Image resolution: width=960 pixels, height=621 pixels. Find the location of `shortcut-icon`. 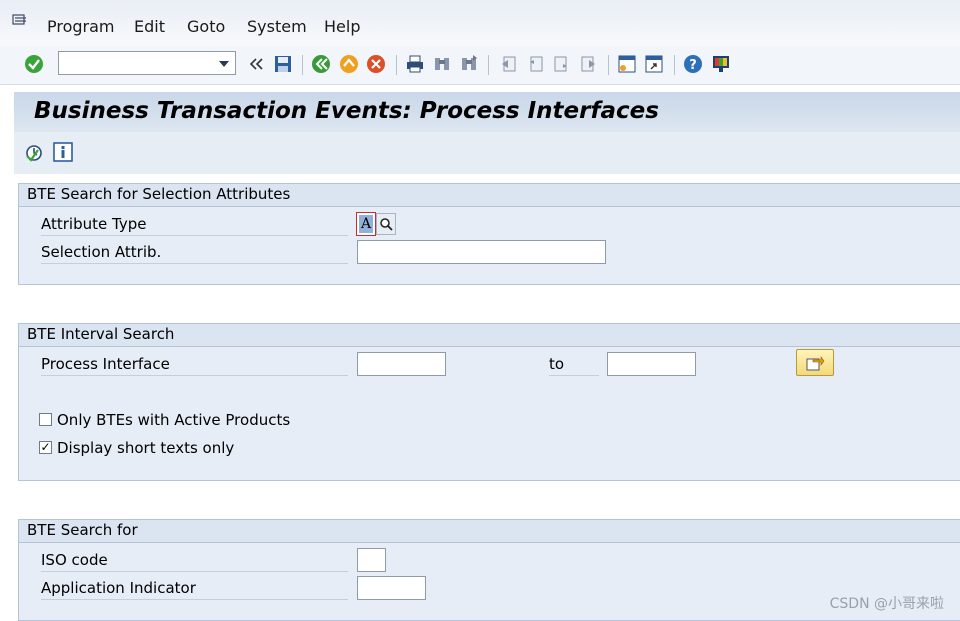

shortcut-icon is located at coordinates (654, 64).